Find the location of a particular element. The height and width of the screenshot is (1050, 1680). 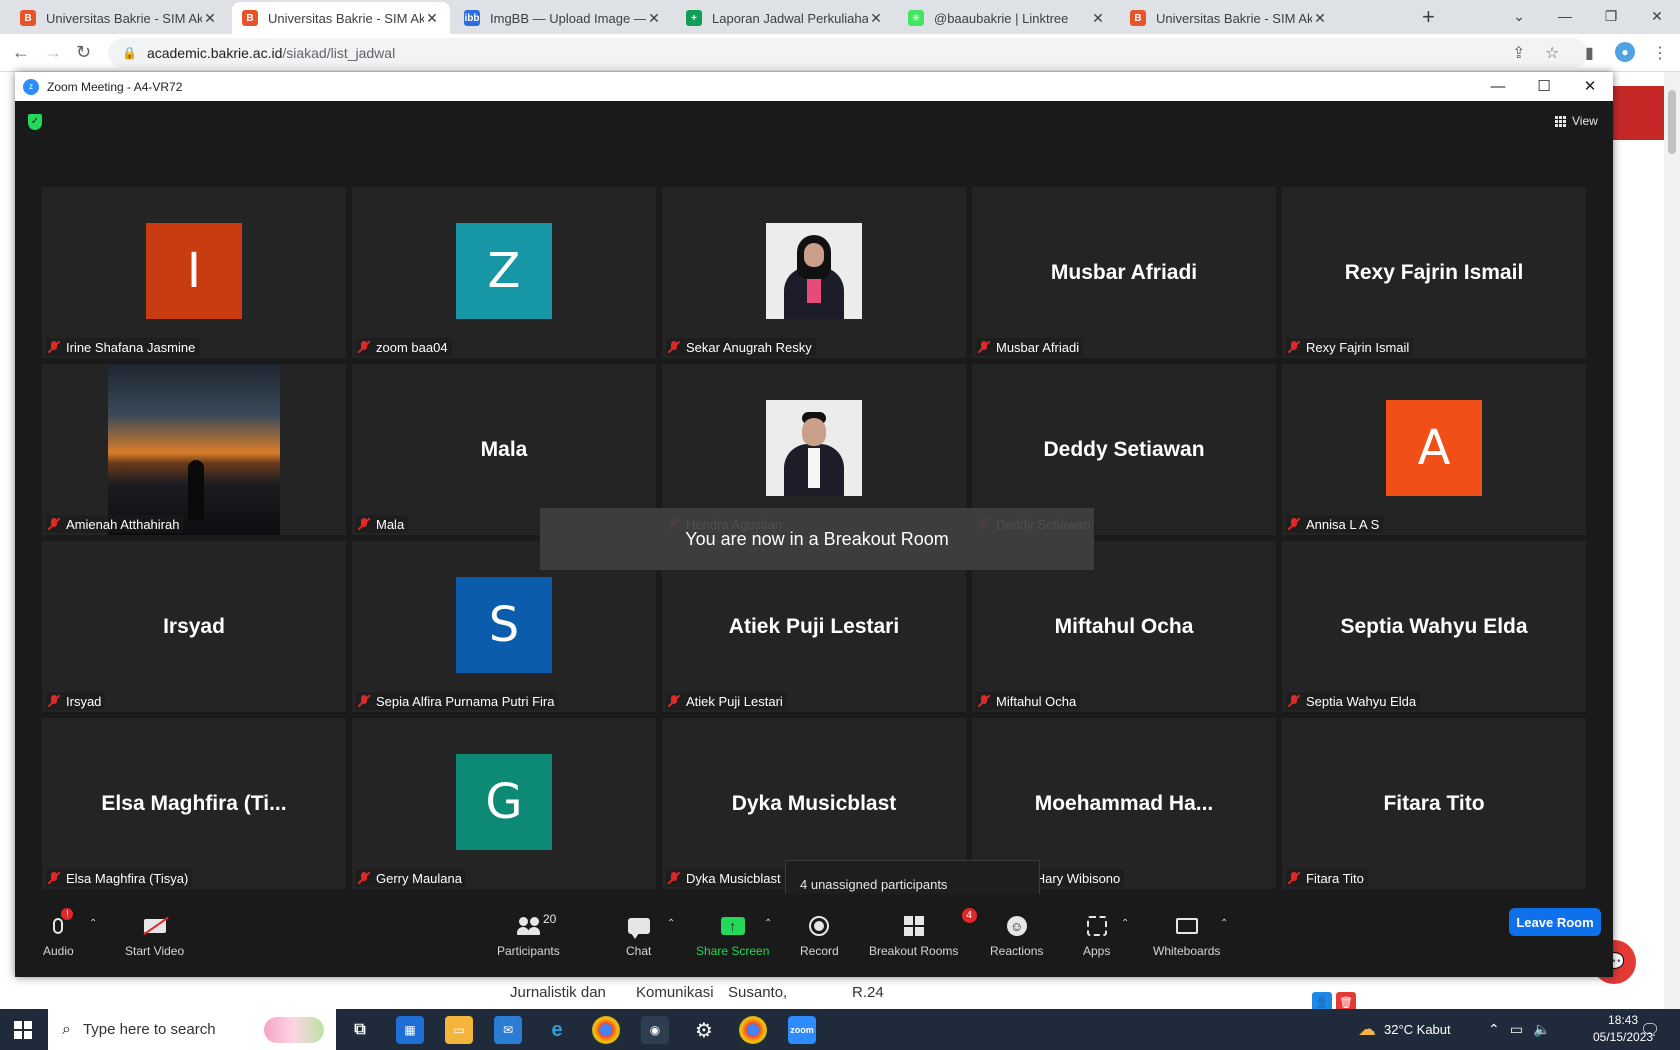

side-panel-icon: ▮ is located at coordinates (1589, 53).